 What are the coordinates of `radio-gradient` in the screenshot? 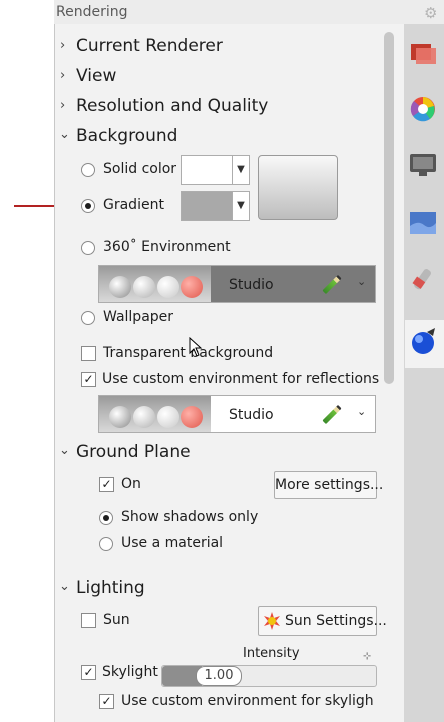 It's located at (88, 206).